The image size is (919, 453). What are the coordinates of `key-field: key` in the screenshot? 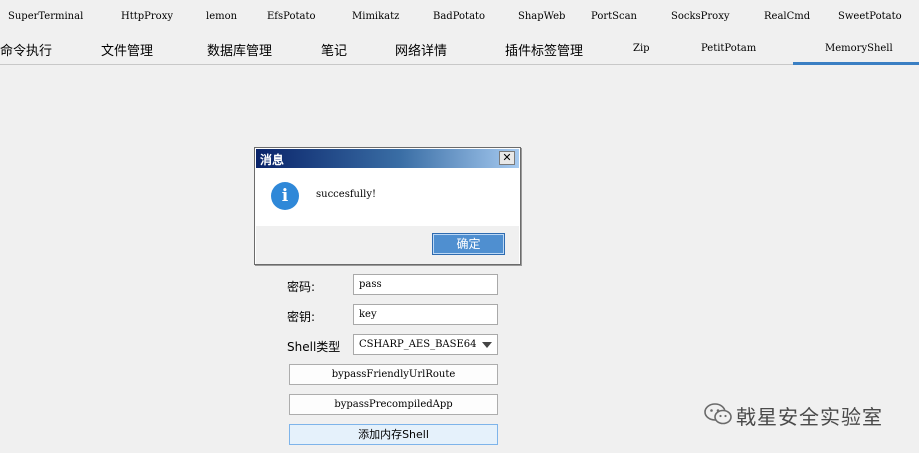 It's located at (425, 314).